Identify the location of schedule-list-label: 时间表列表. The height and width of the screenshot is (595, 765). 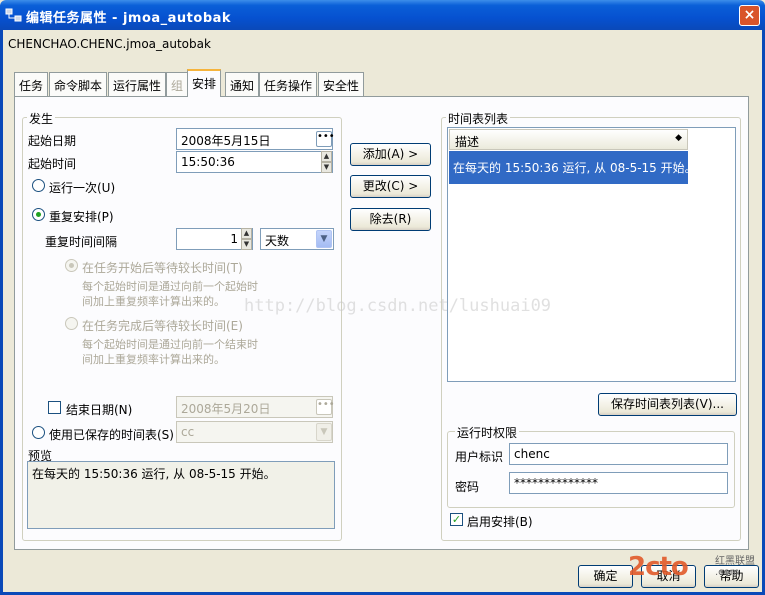
(478, 118).